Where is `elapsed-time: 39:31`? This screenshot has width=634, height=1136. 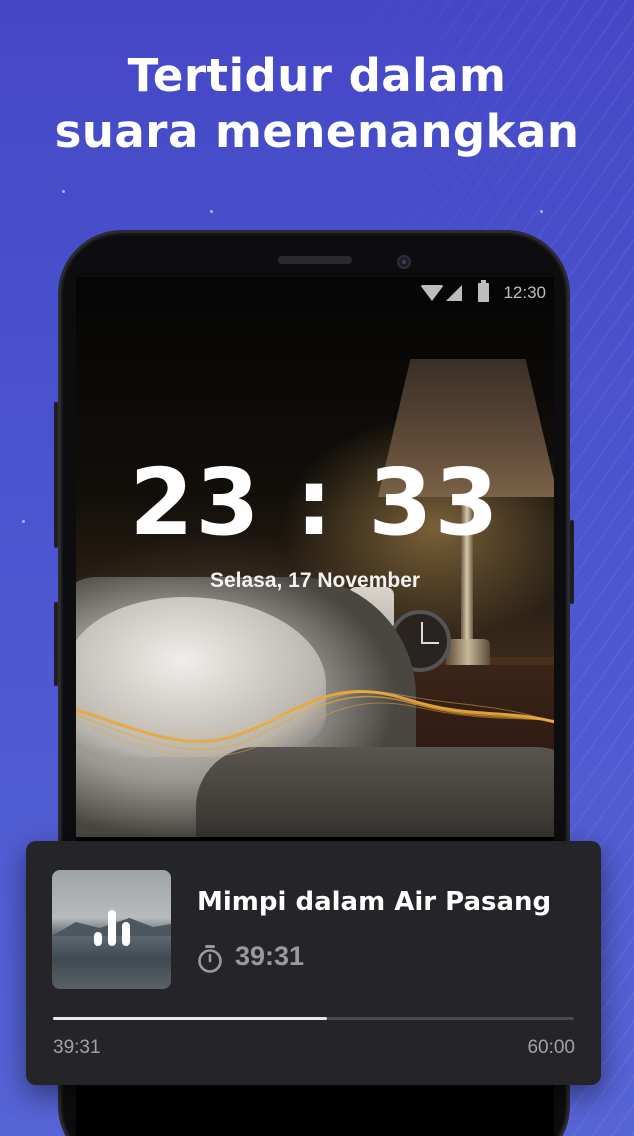 elapsed-time: 39:31 is located at coordinates (77, 1047).